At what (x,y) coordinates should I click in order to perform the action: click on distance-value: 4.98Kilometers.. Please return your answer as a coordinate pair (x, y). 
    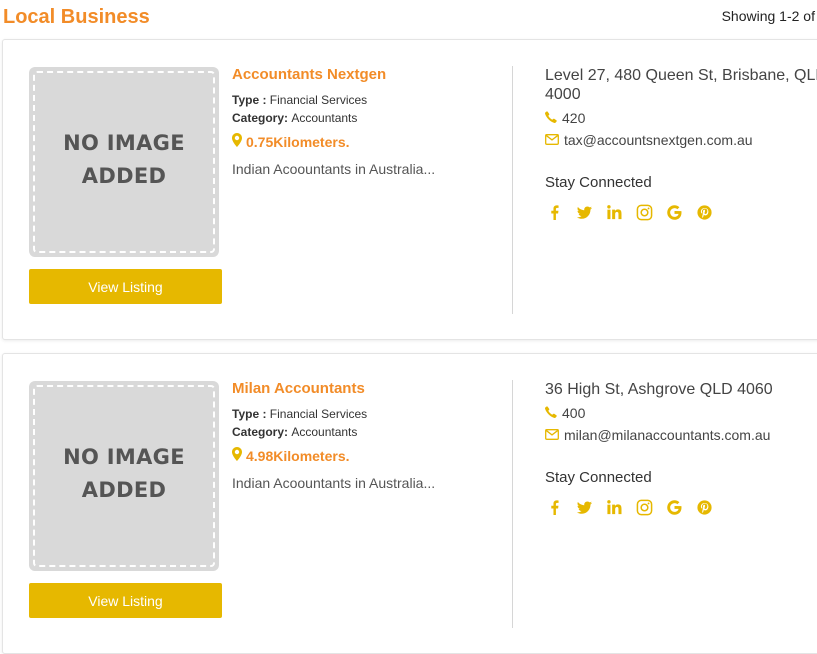
    Looking at the image, I should click on (298, 455).